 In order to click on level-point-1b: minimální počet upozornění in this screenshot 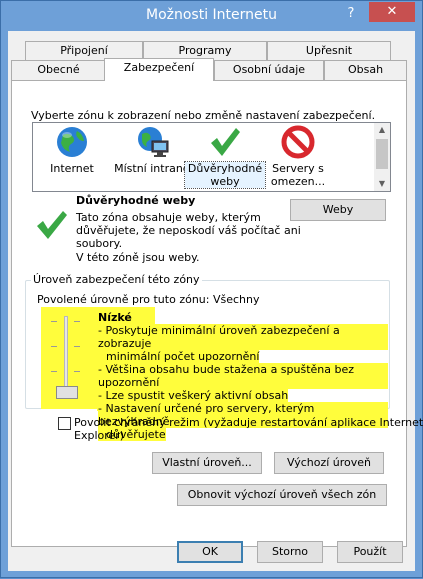, I will do `click(179, 356)`.